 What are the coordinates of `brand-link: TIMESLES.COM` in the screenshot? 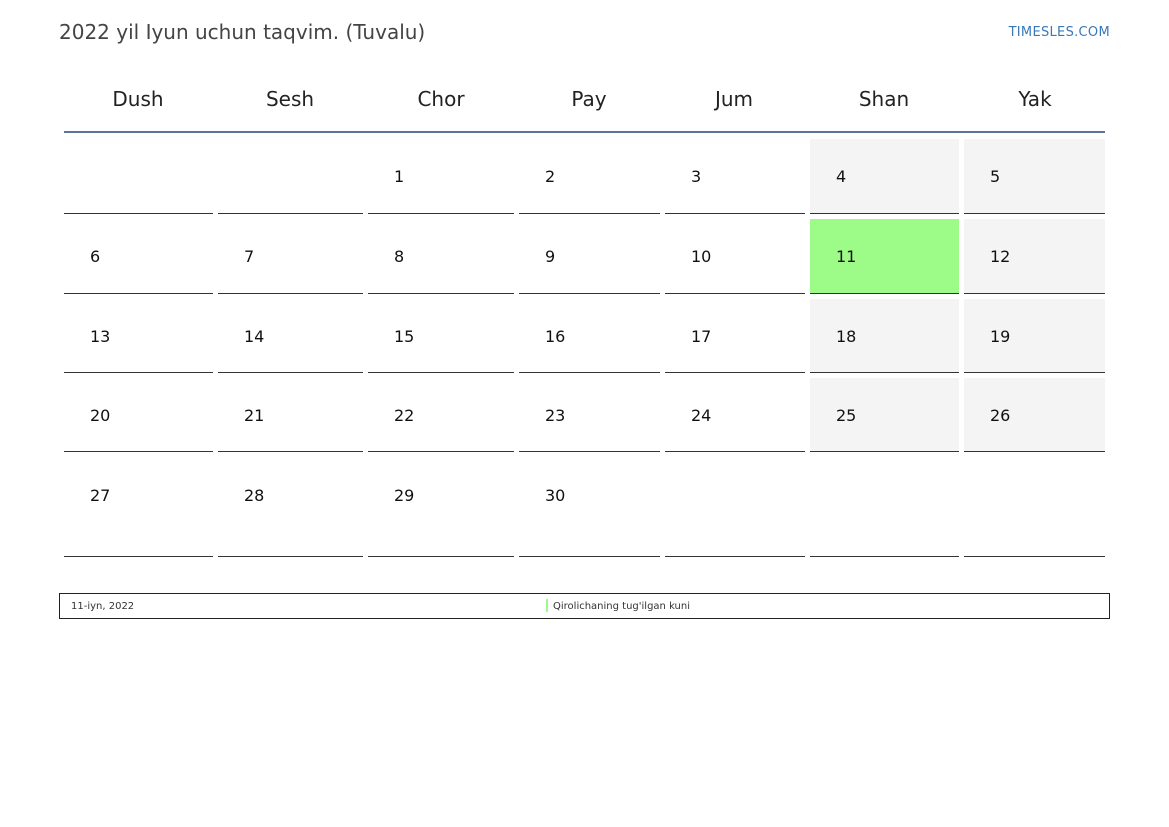 It's located at (1059, 32).